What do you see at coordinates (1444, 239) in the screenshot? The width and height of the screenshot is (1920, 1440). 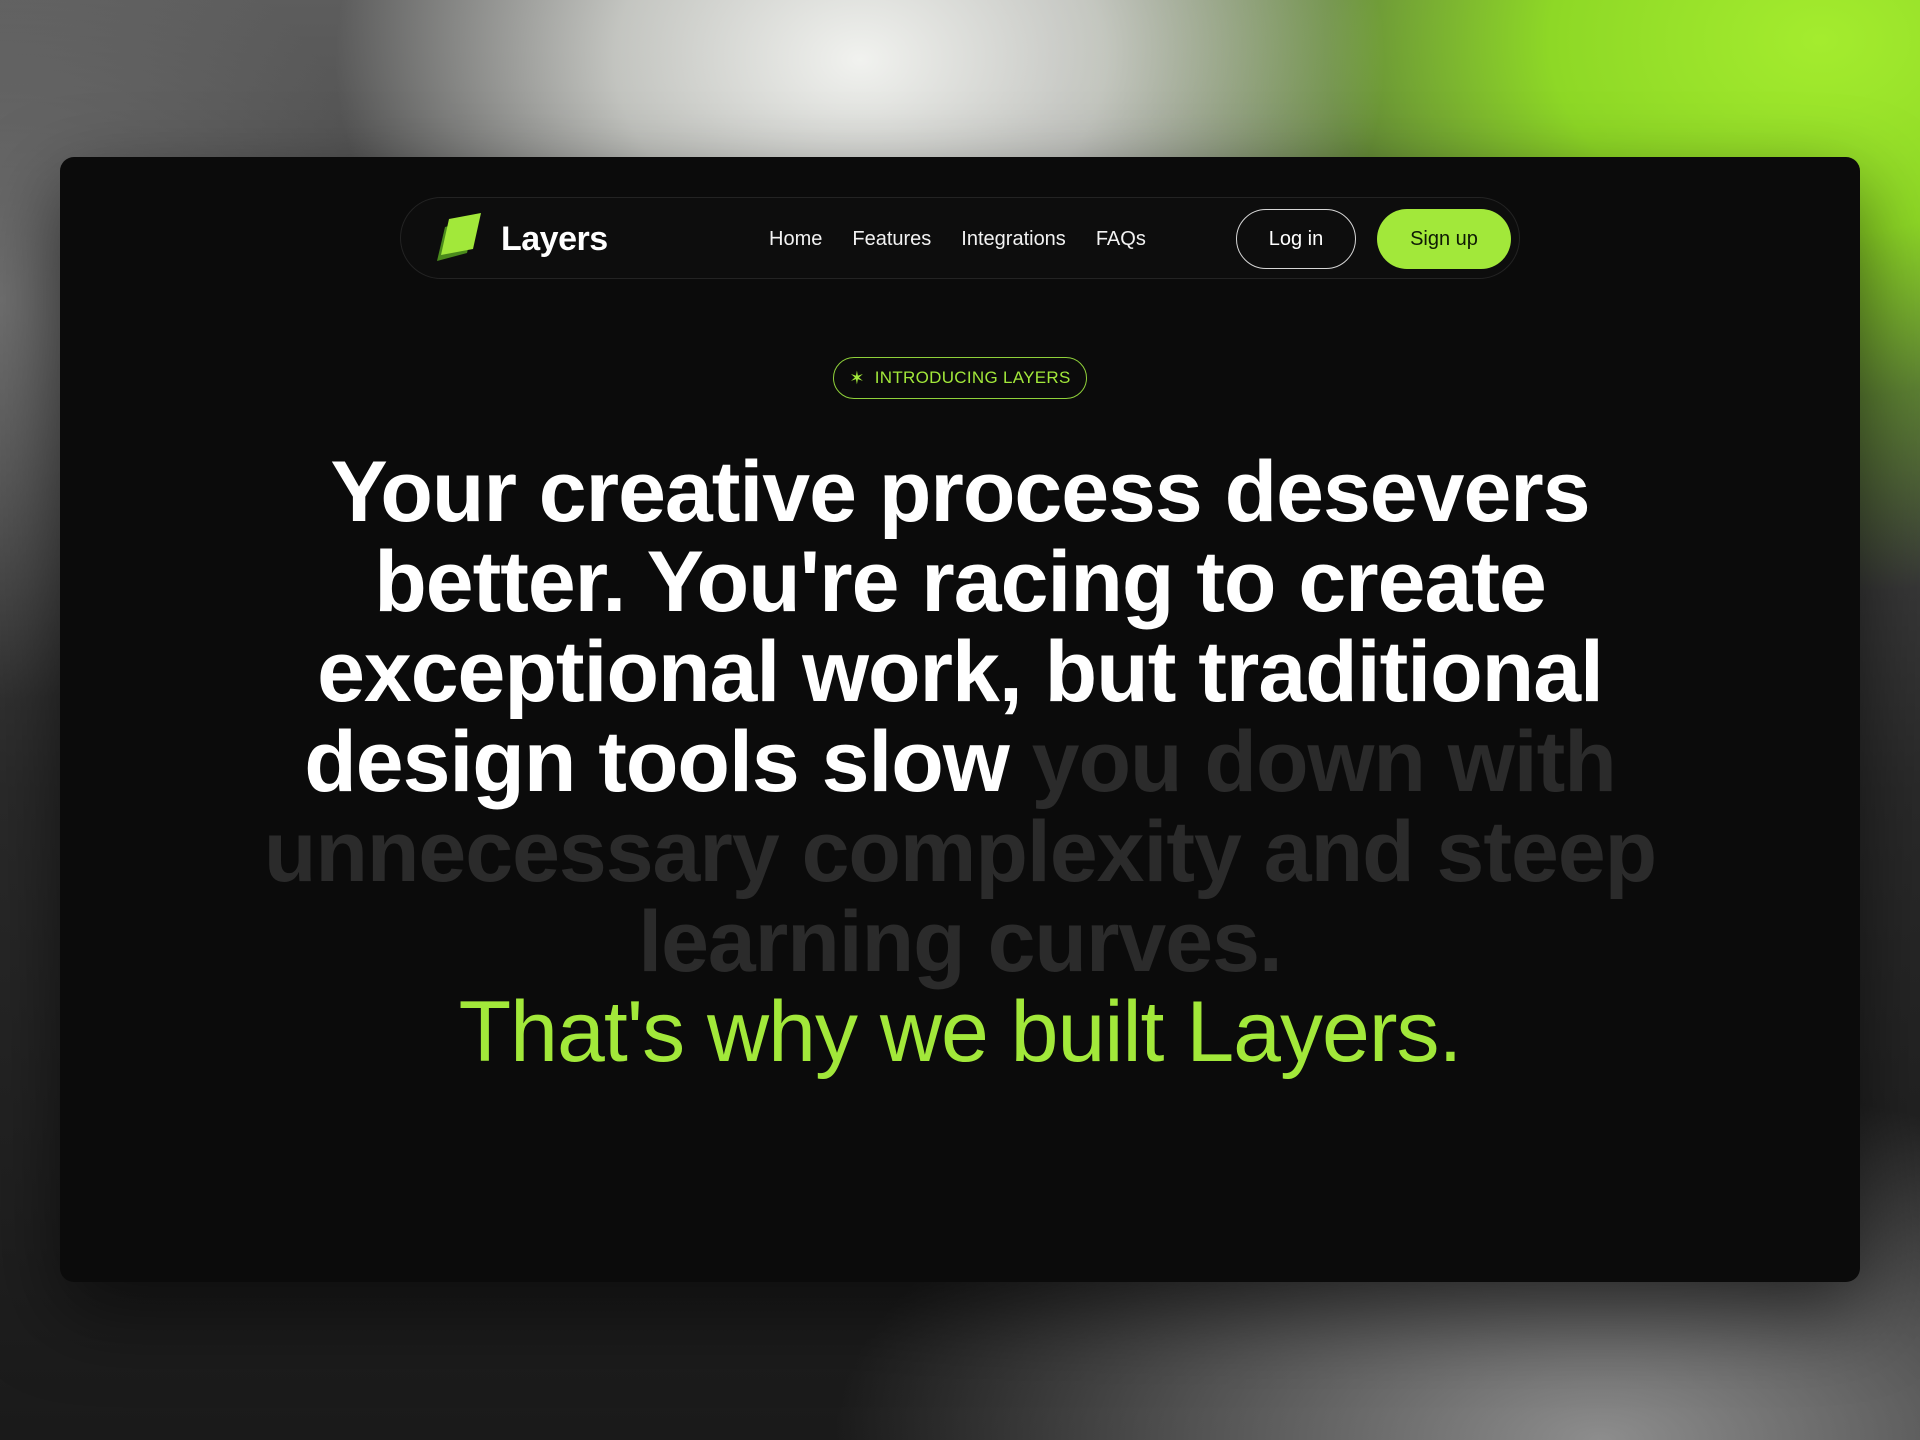 I see `signup-button: Sign up` at bounding box center [1444, 239].